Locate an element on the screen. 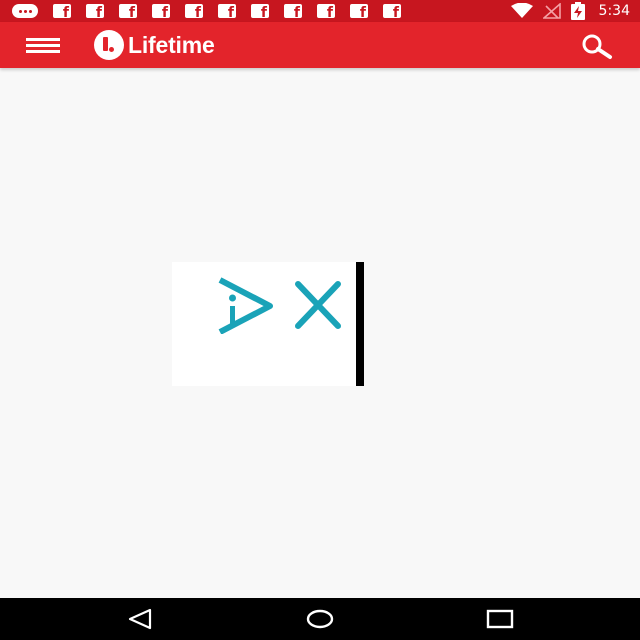  battery-charging-icon is located at coordinates (577, 11).